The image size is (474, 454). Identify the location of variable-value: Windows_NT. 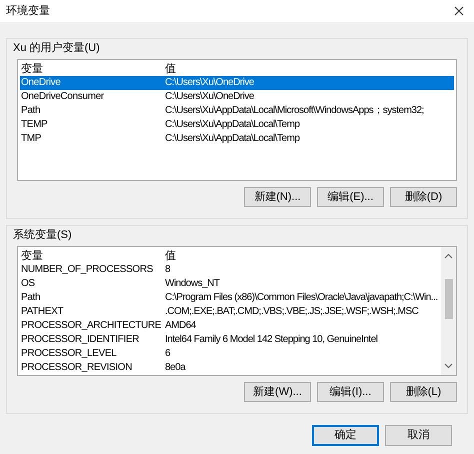
(192, 284).